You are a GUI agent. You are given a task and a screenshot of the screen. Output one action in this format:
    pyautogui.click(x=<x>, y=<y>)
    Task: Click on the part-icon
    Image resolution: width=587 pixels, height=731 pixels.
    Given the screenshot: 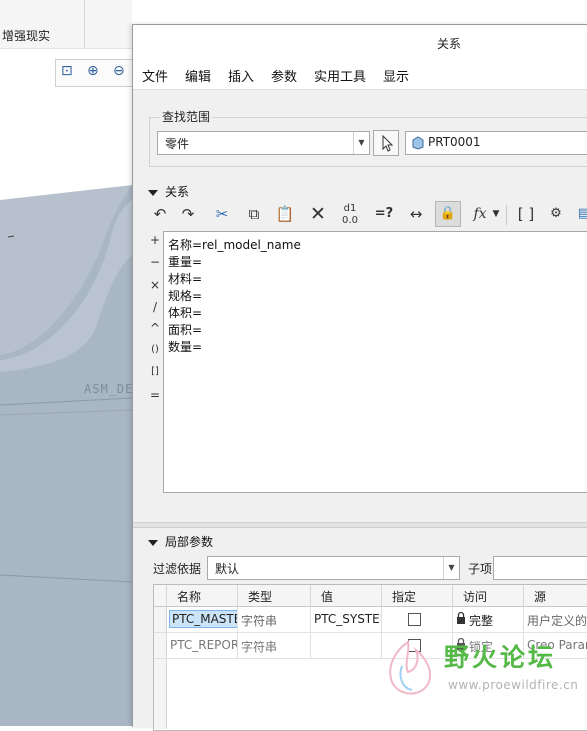 What is the action you would take?
    pyautogui.click(x=418, y=143)
    